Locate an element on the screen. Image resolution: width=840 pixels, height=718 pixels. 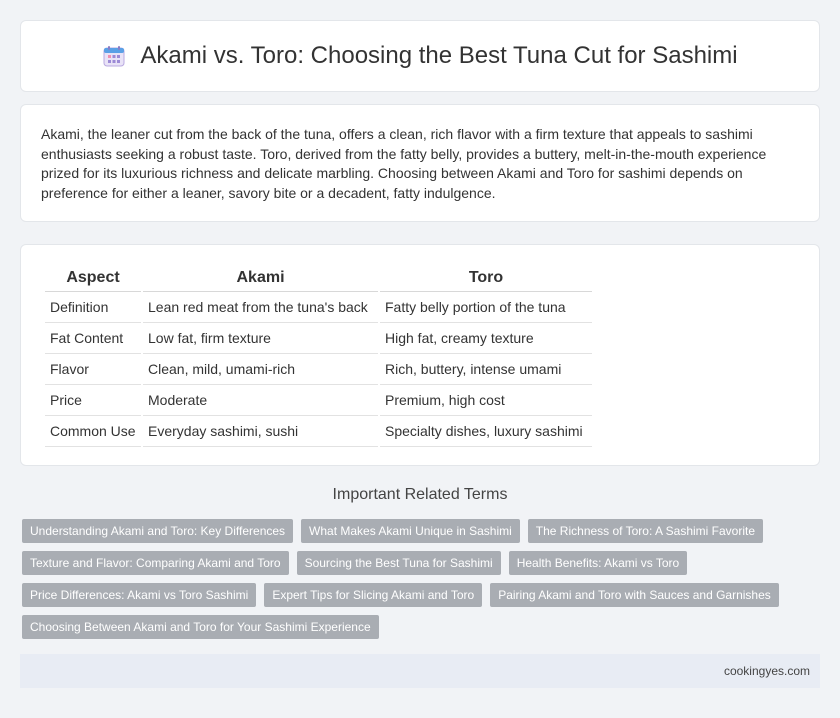
related-term-tag: What Makes Akami Unique in Sashimi is located at coordinates (410, 531).